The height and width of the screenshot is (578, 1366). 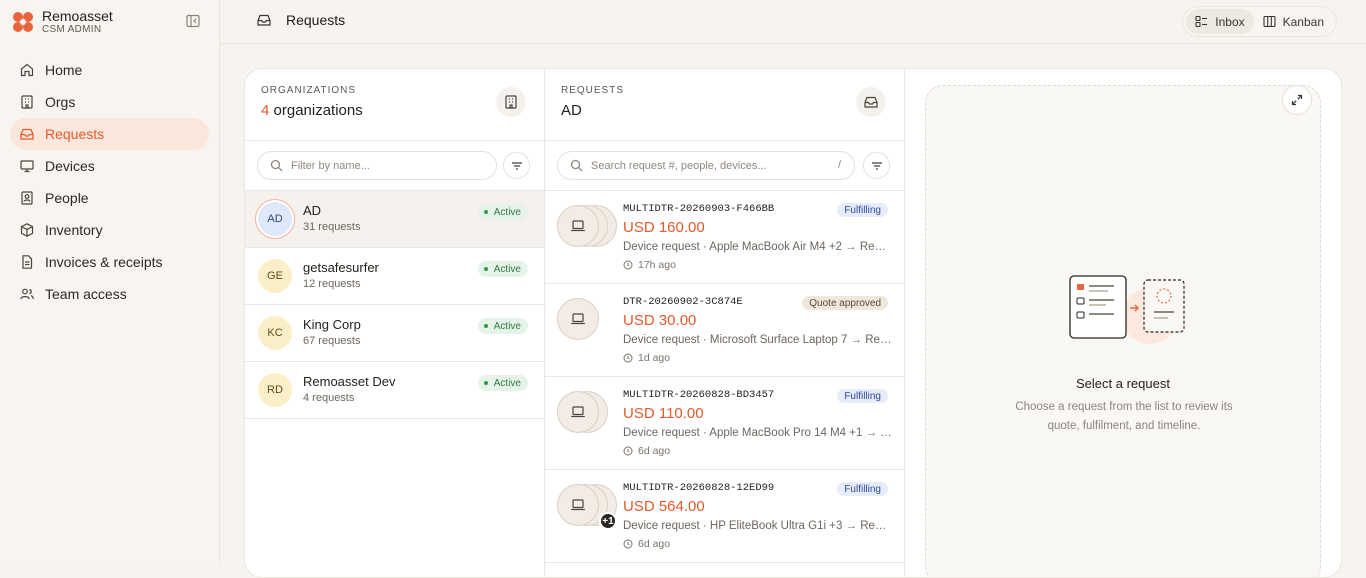 What do you see at coordinates (394, 276) in the screenshot?
I see `org-list-item: GE getsafesurfer 12 requests Active` at bounding box center [394, 276].